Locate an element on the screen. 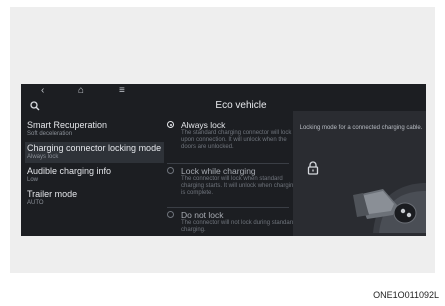 Image resolution: width=445 pixels, height=306 pixels. menu-item-value: AUTO is located at coordinates (35, 203).